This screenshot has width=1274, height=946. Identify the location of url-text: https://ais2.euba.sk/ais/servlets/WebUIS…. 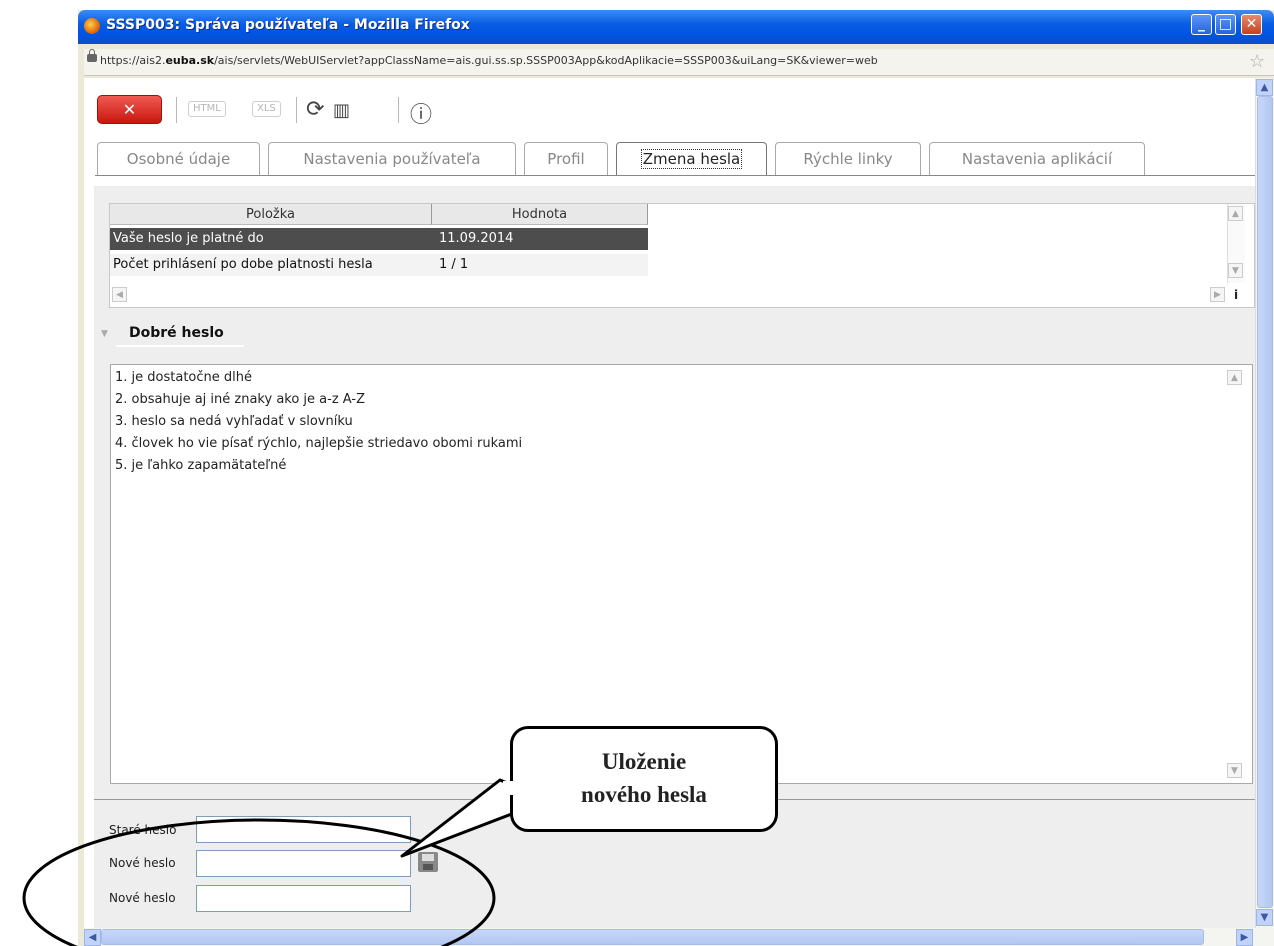
(489, 60).